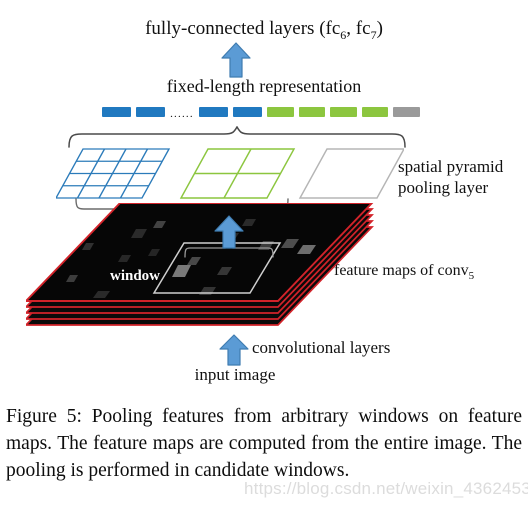  I want to click on fc-label-main: fully-connected layers (fc, so click(243, 28).